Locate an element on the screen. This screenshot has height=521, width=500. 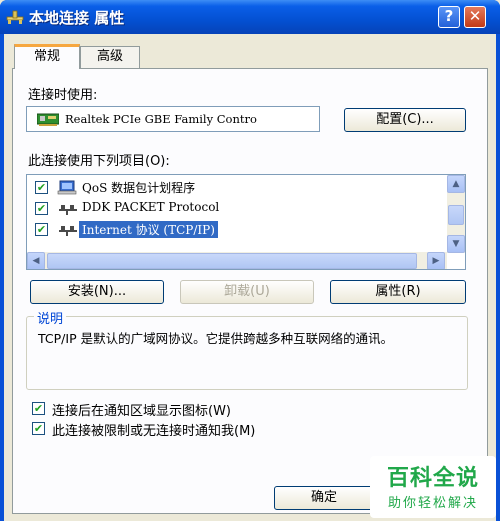
notify-checkbox: ✔ is located at coordinates (38, 428).